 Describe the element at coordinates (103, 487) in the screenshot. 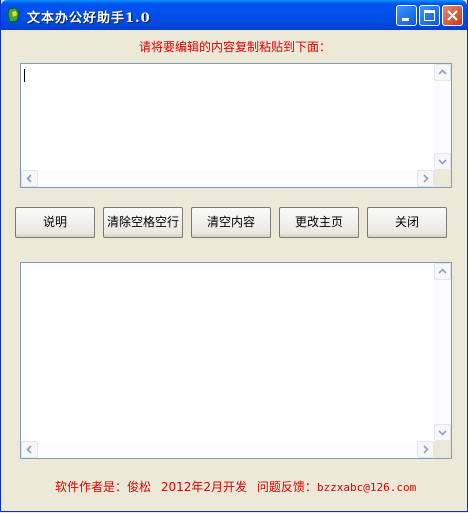

I see `author-label: 软件作者是：俊松` at that location.